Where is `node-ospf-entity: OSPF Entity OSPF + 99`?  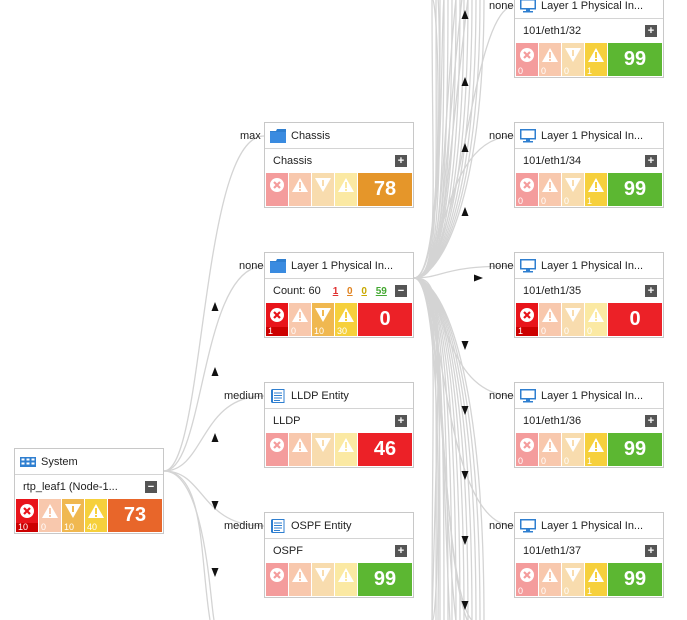
node-ospf-entity: OSPF Entity OSPF + 99 is located at coordinates (339, 555).